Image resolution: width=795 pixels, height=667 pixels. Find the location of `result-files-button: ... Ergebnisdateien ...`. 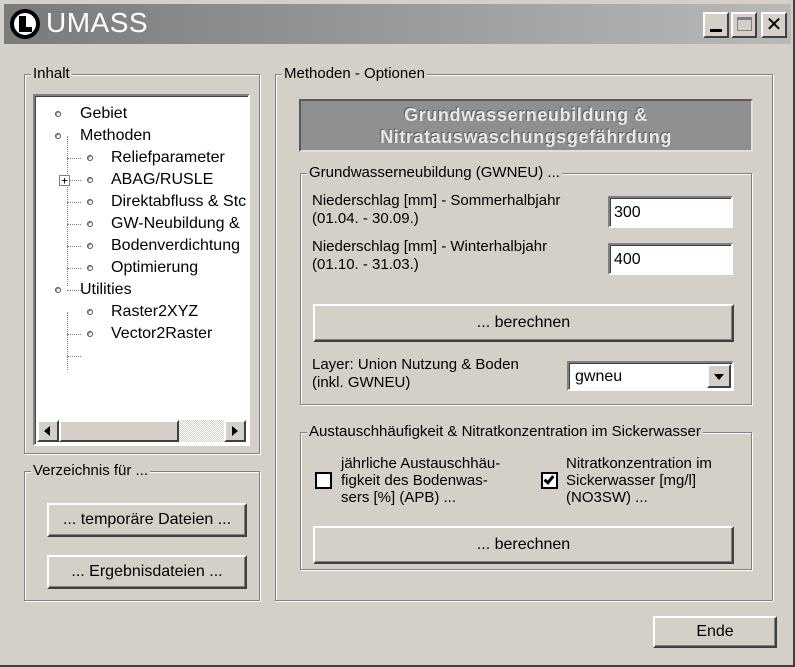

result-files-button: ... Ergebnisdateien ... is located at coordinates (147, 572).